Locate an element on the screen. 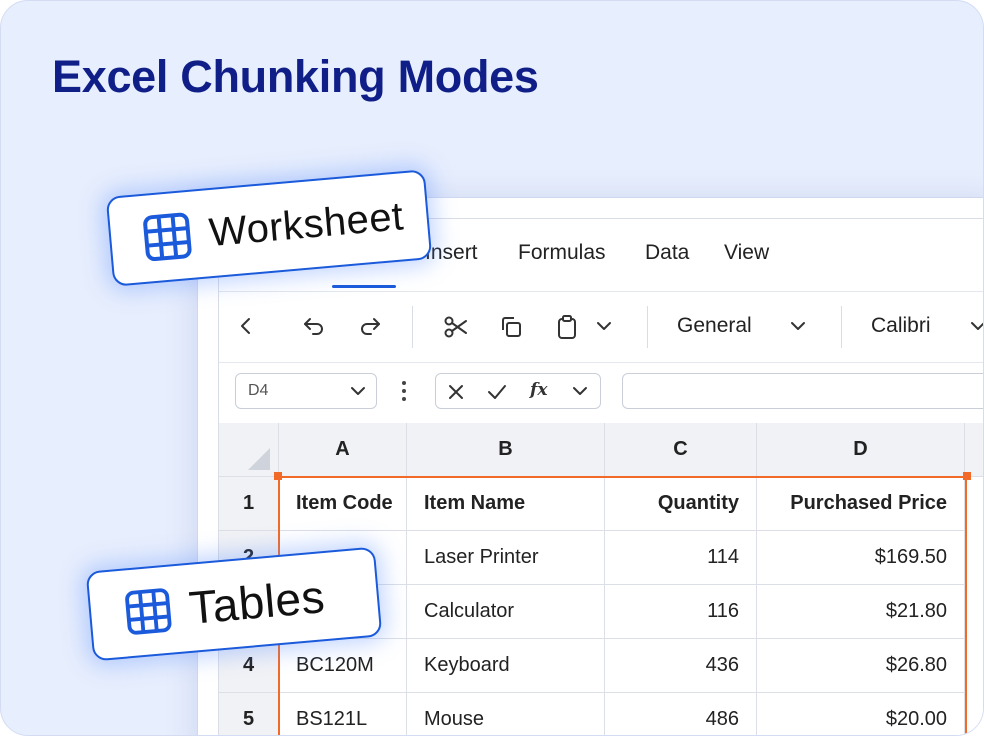 This screenshot has height=736, width=984. cell-b3: Calculator is located at coordinates (506, 612).